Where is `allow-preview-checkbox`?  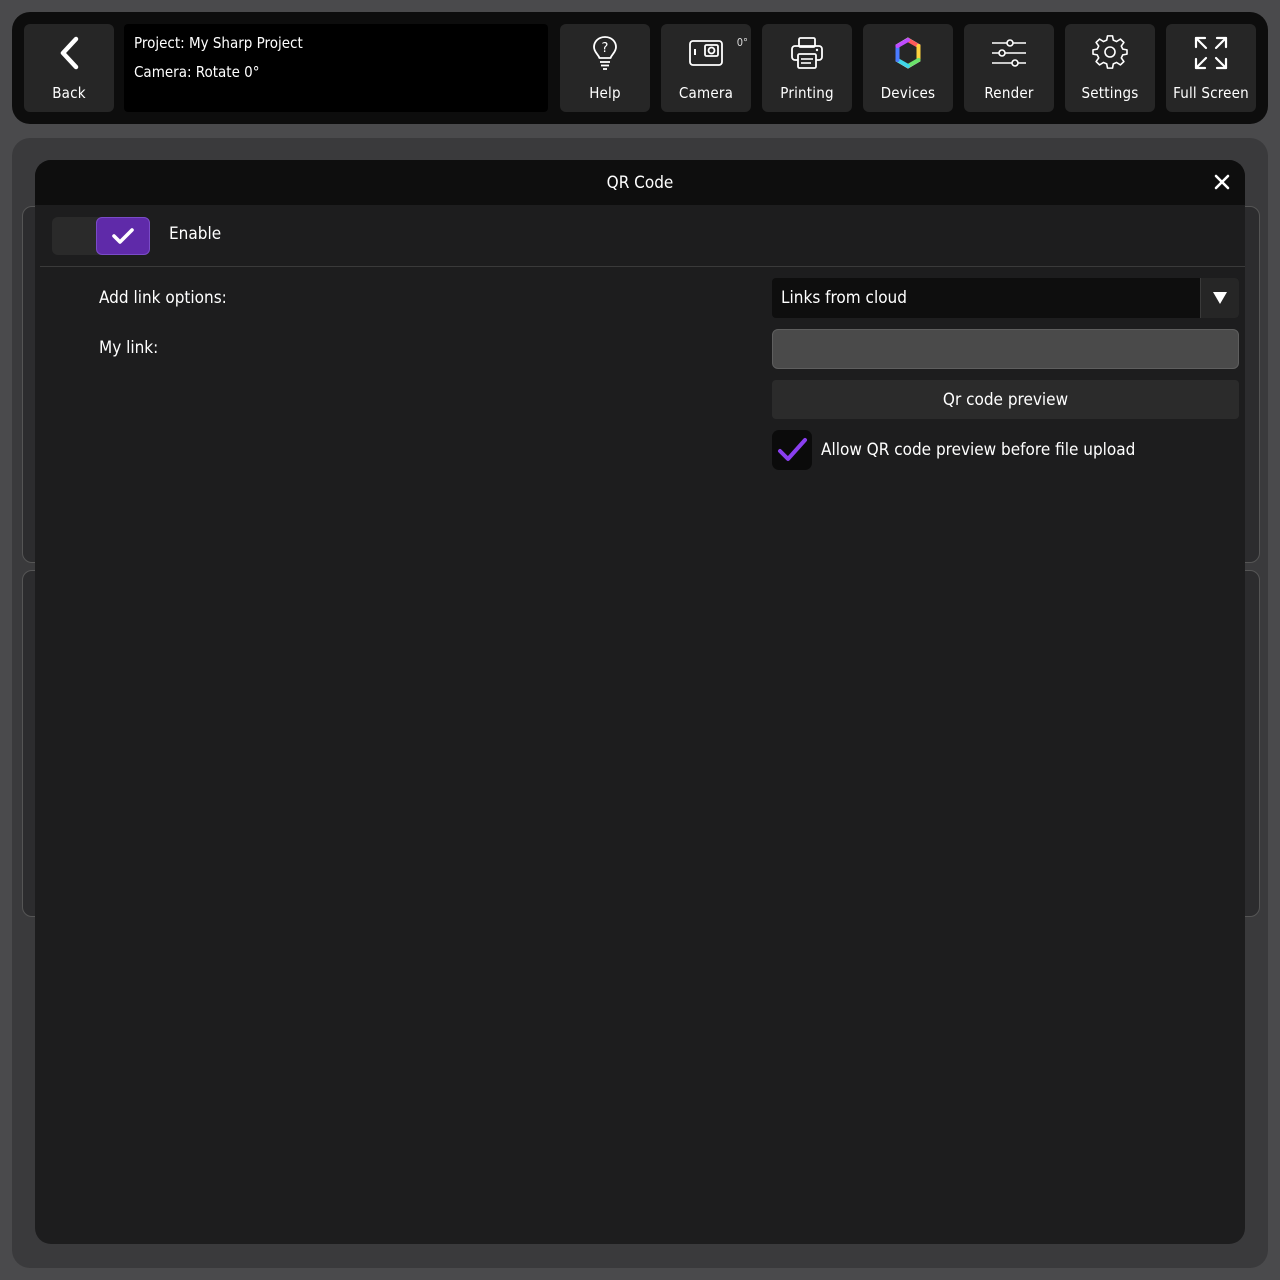 allow-preview-checkbox is located at coordinates (792, 450).